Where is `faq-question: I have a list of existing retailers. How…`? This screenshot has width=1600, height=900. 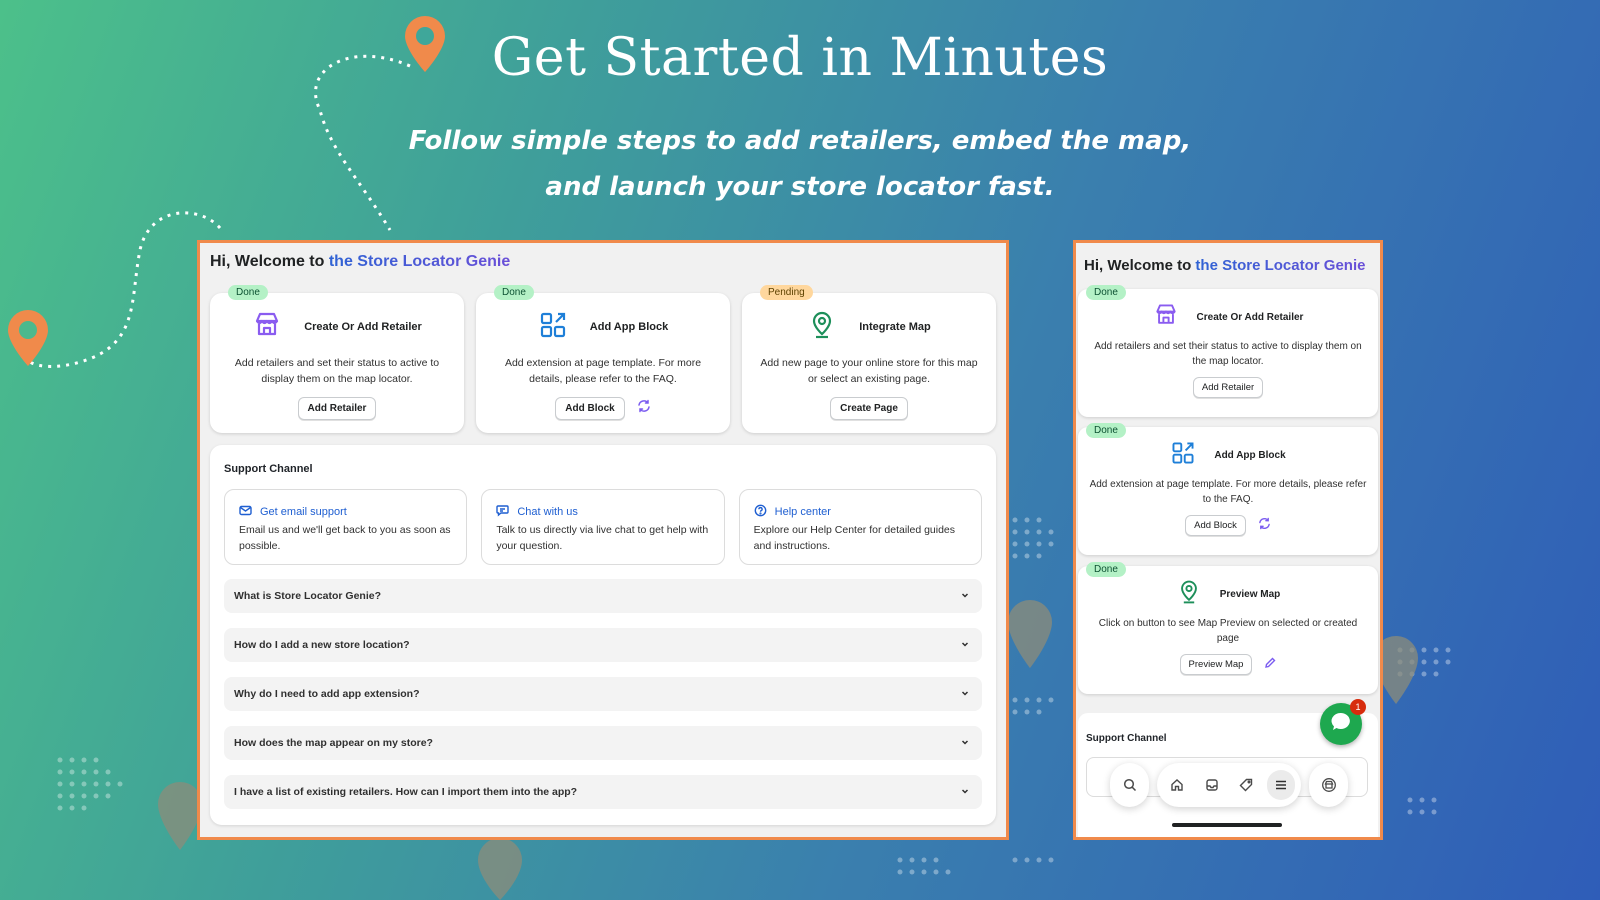
faq-question: I have a list of existing retailers. How… is located at coordinates (406, 792).